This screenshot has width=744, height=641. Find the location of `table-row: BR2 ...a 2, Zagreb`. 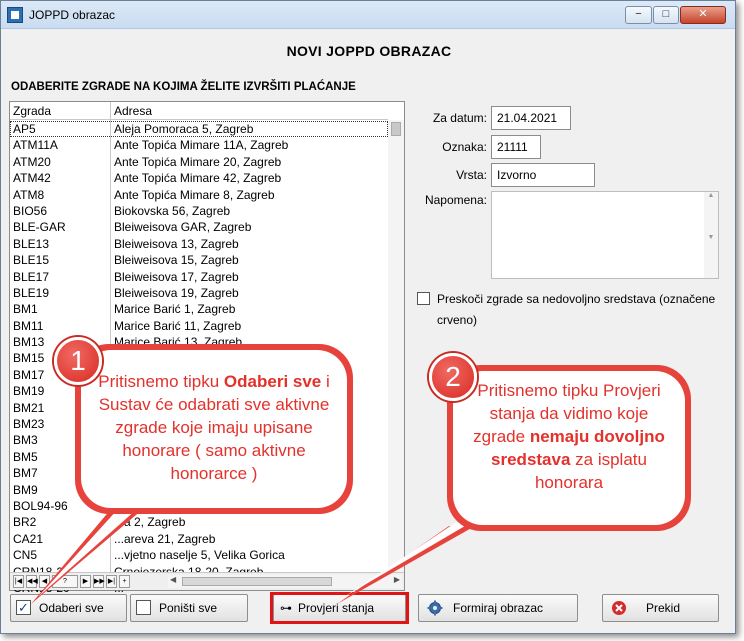

table-row: BR2 ...a 2, Zagreb is located at coordinates (199, 522).